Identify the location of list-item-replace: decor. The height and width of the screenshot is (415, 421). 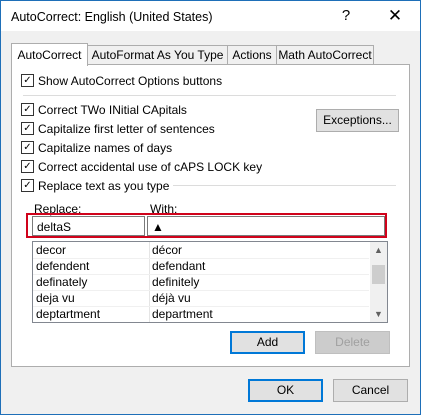
(51, 250).